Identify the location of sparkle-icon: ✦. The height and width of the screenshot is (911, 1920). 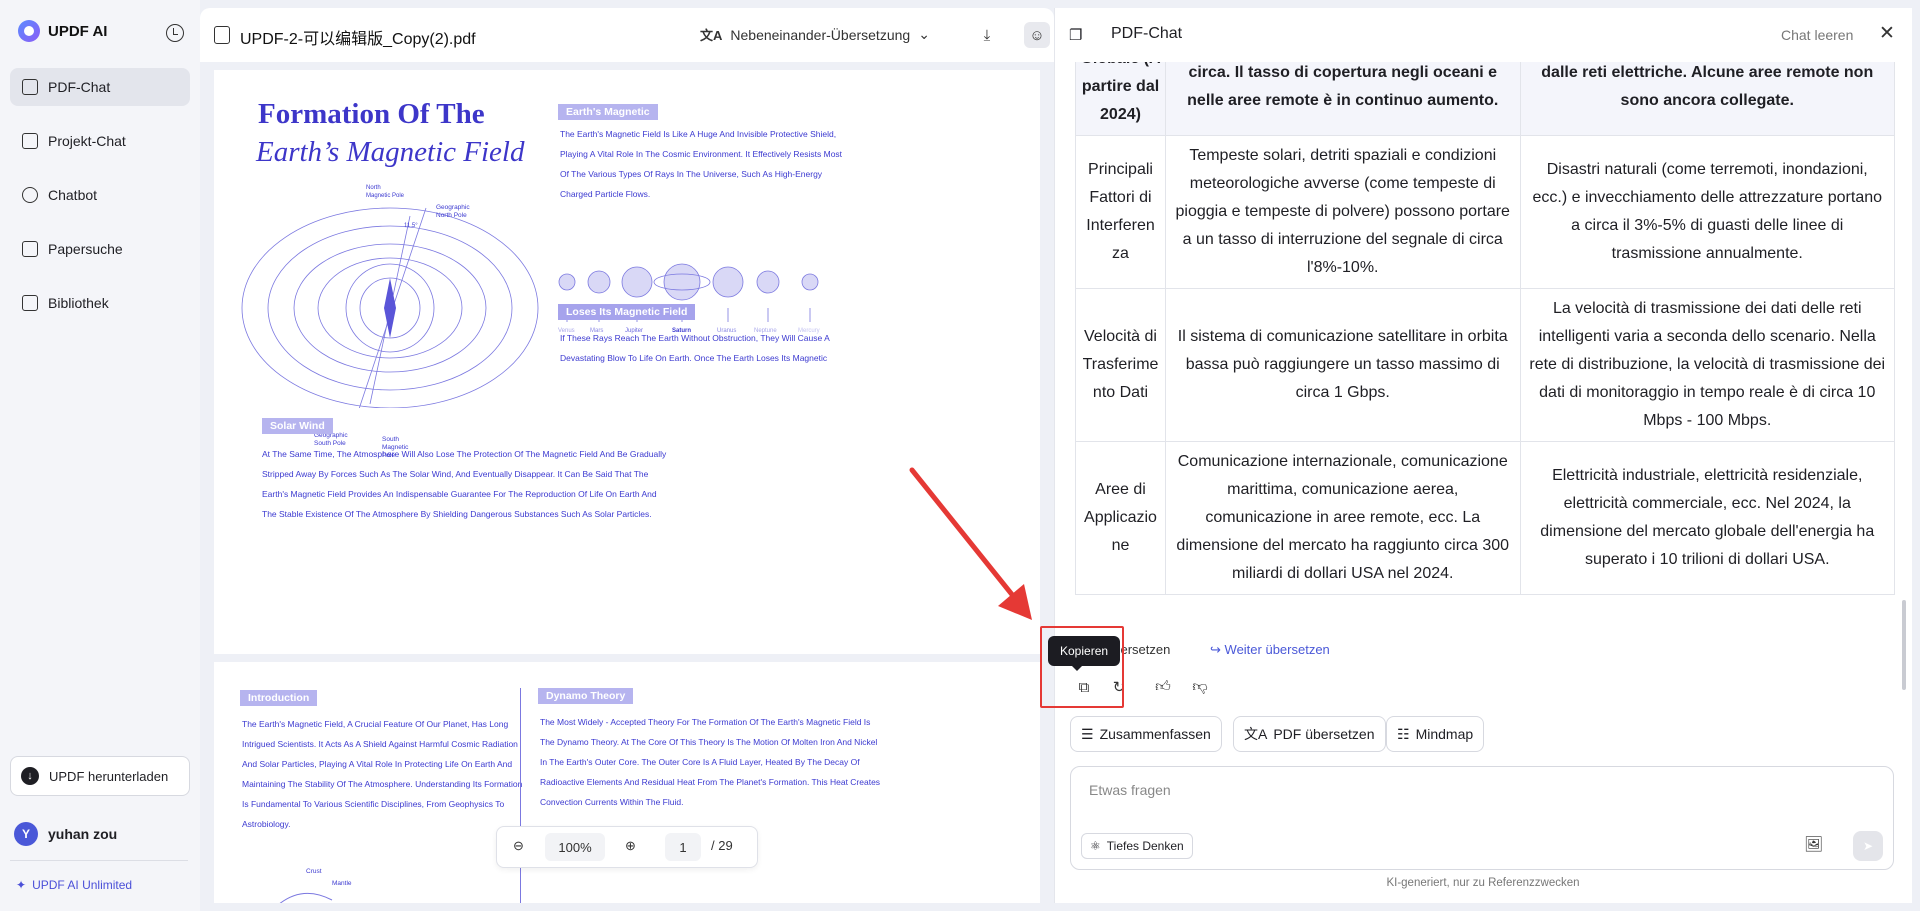
(21, 885).